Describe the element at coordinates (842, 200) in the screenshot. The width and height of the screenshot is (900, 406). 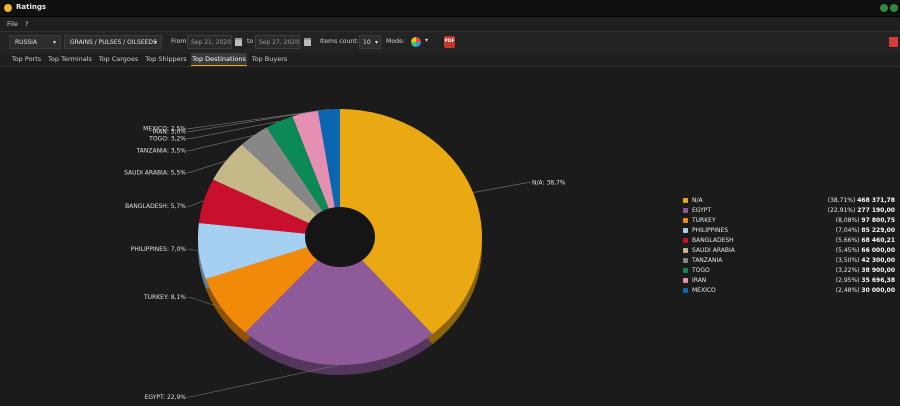
I see `legend-percent: (38,71%)` at that location.